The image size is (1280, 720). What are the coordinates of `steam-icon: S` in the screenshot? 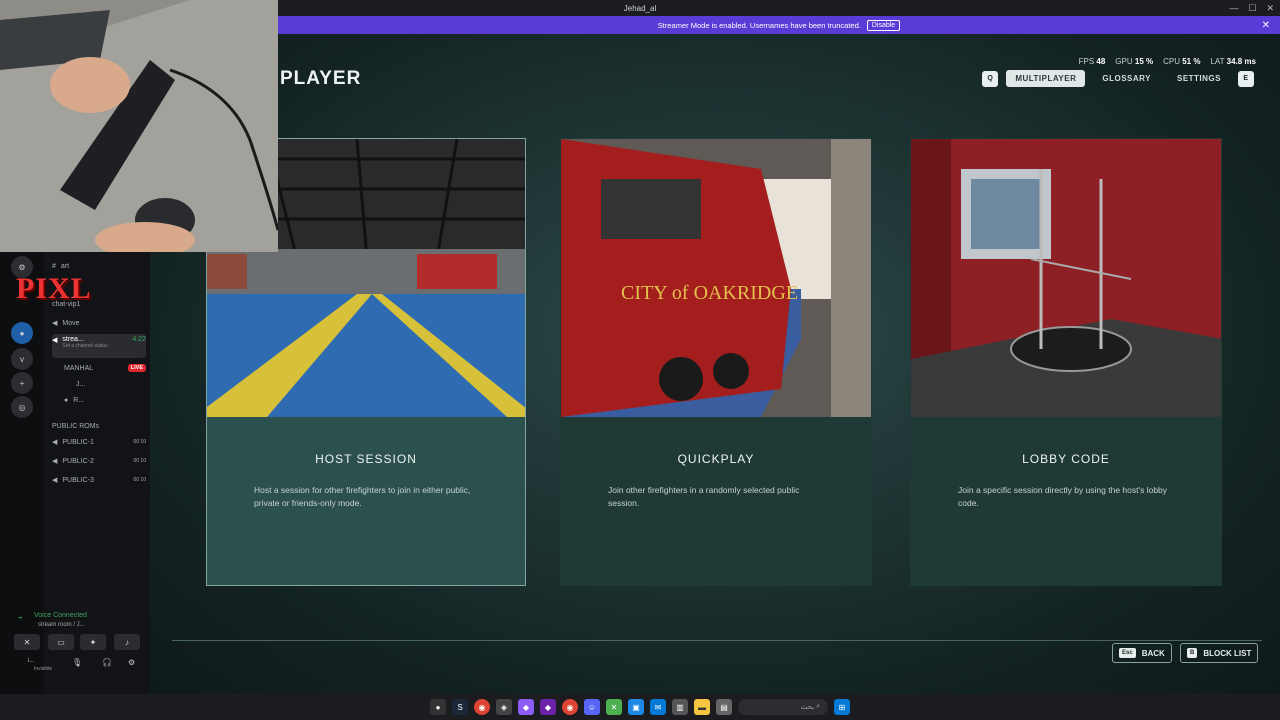 It's located at (460, 707).